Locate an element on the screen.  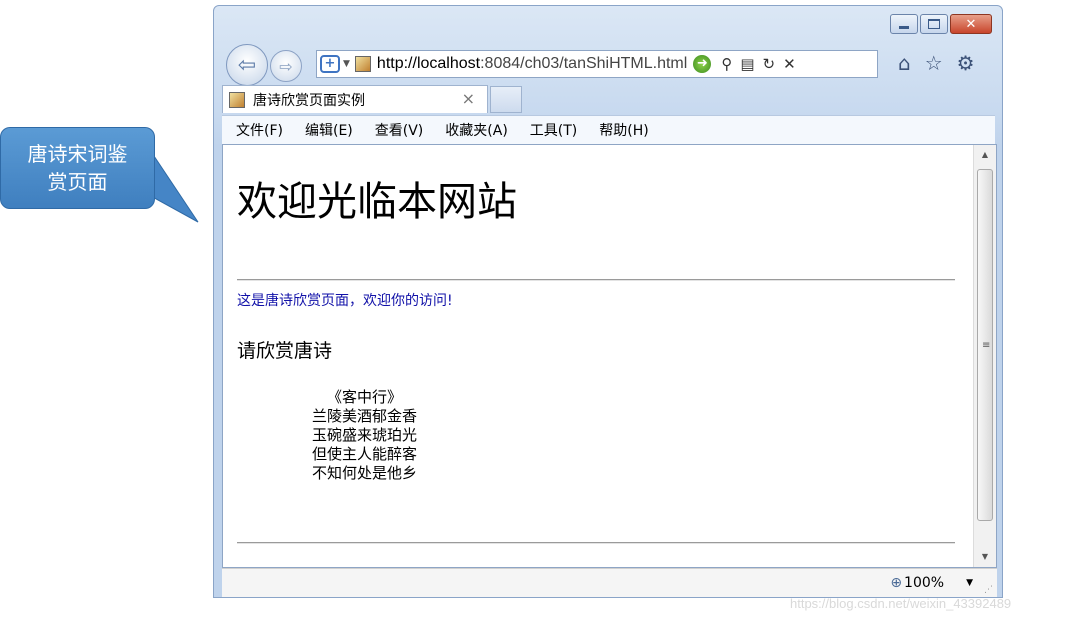
tab-favicon-icon is located at coordinates (237, 99).